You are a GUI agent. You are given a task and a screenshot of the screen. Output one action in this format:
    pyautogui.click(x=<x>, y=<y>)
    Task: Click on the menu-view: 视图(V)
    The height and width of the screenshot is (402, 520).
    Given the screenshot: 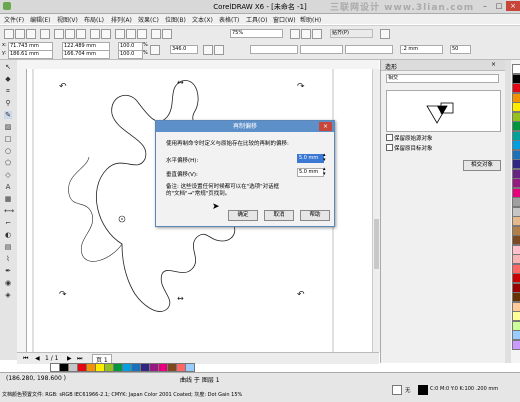 What is the action you would take?
    pyautogui.click(x=67, y=19)
    